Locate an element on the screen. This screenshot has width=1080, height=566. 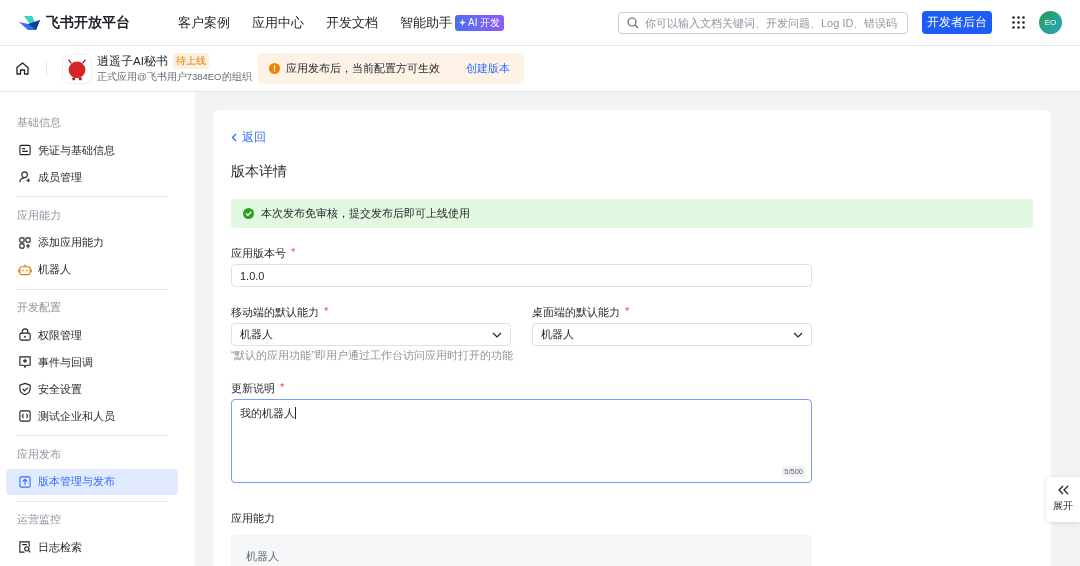
check-circle-icon is located at coordinates (248, 213).